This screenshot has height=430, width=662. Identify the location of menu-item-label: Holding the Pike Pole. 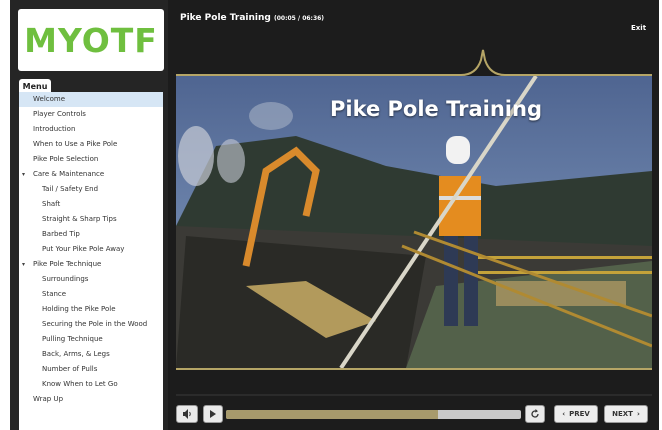
(79, 309).